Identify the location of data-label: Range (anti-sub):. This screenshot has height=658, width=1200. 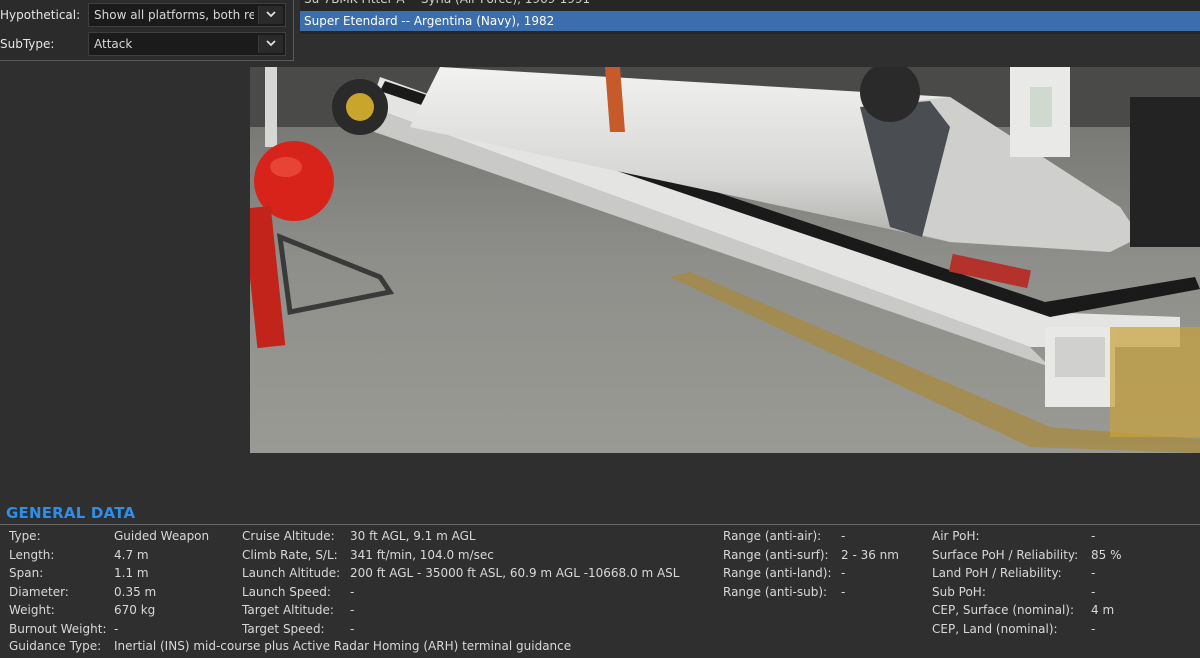
(775, 591).